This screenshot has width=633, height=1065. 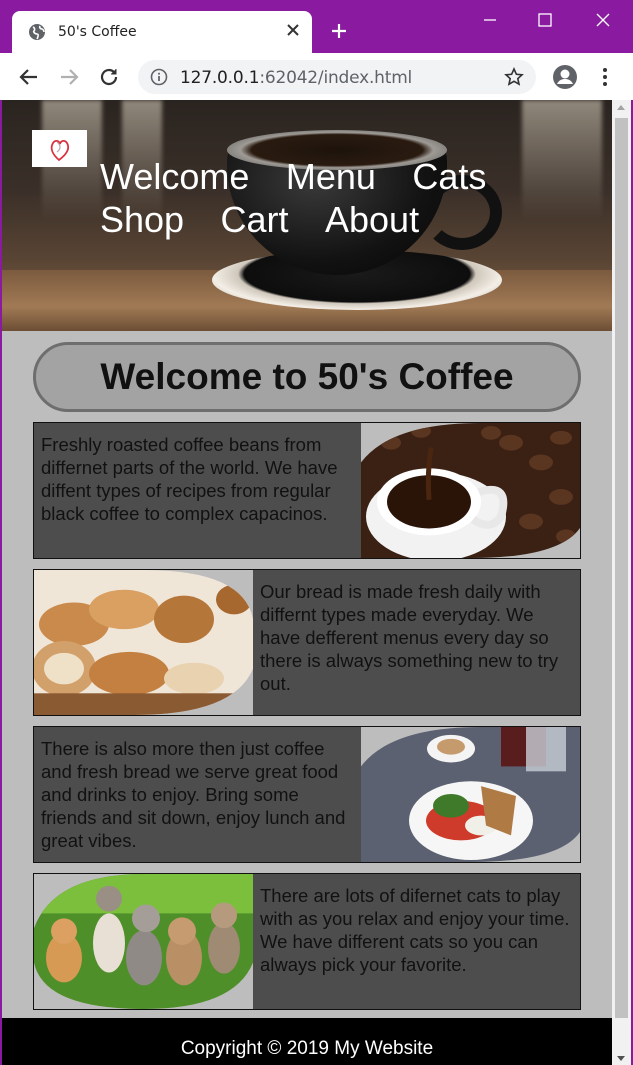 I want to click on nav-cart: Cart, so click(x=255, y=219).